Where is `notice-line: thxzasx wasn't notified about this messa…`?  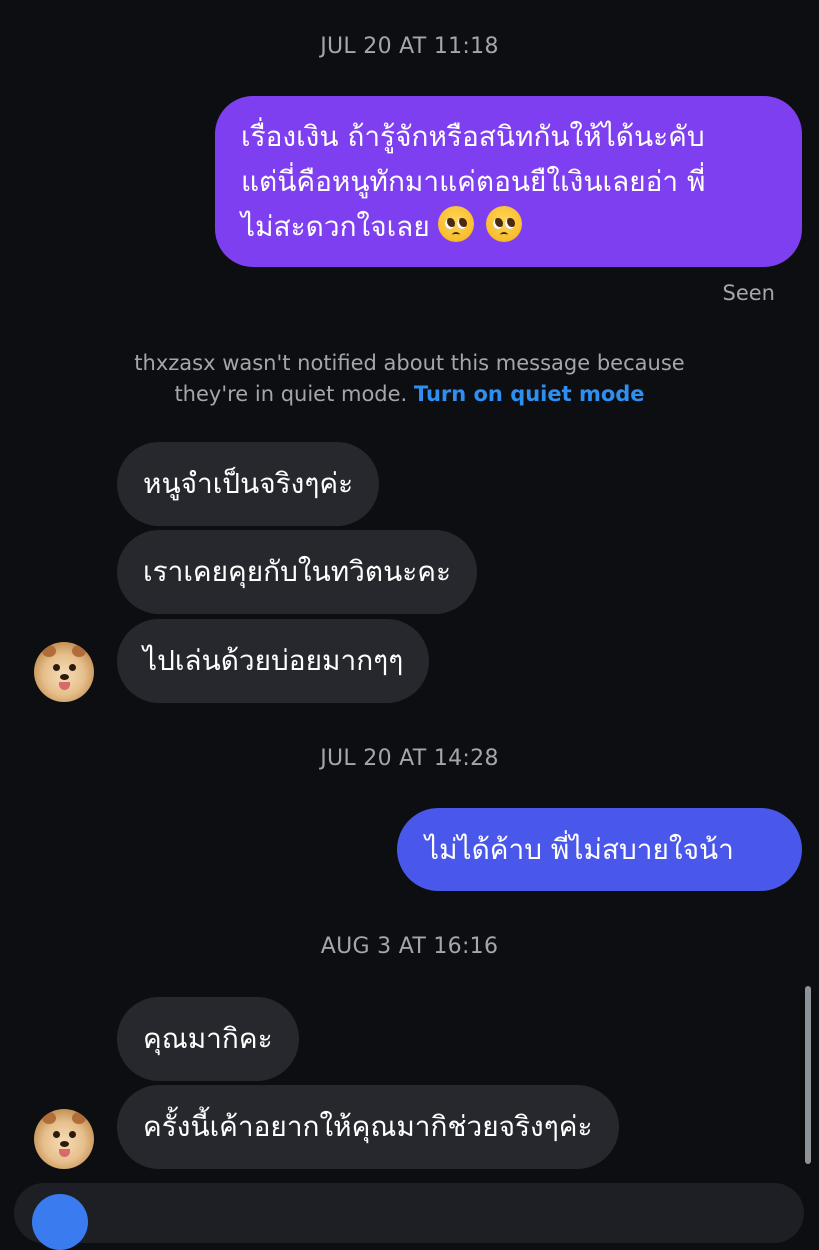
notice-line: thxzasx wasn't notified about this messa… is located at coordinates (409, 363).